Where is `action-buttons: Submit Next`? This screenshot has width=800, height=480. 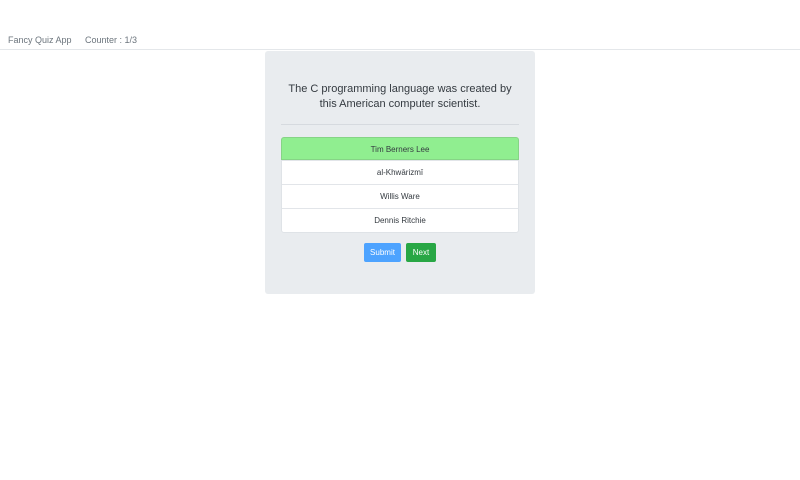 action-buttons: Submit Next is located at coordinates (400, 252).